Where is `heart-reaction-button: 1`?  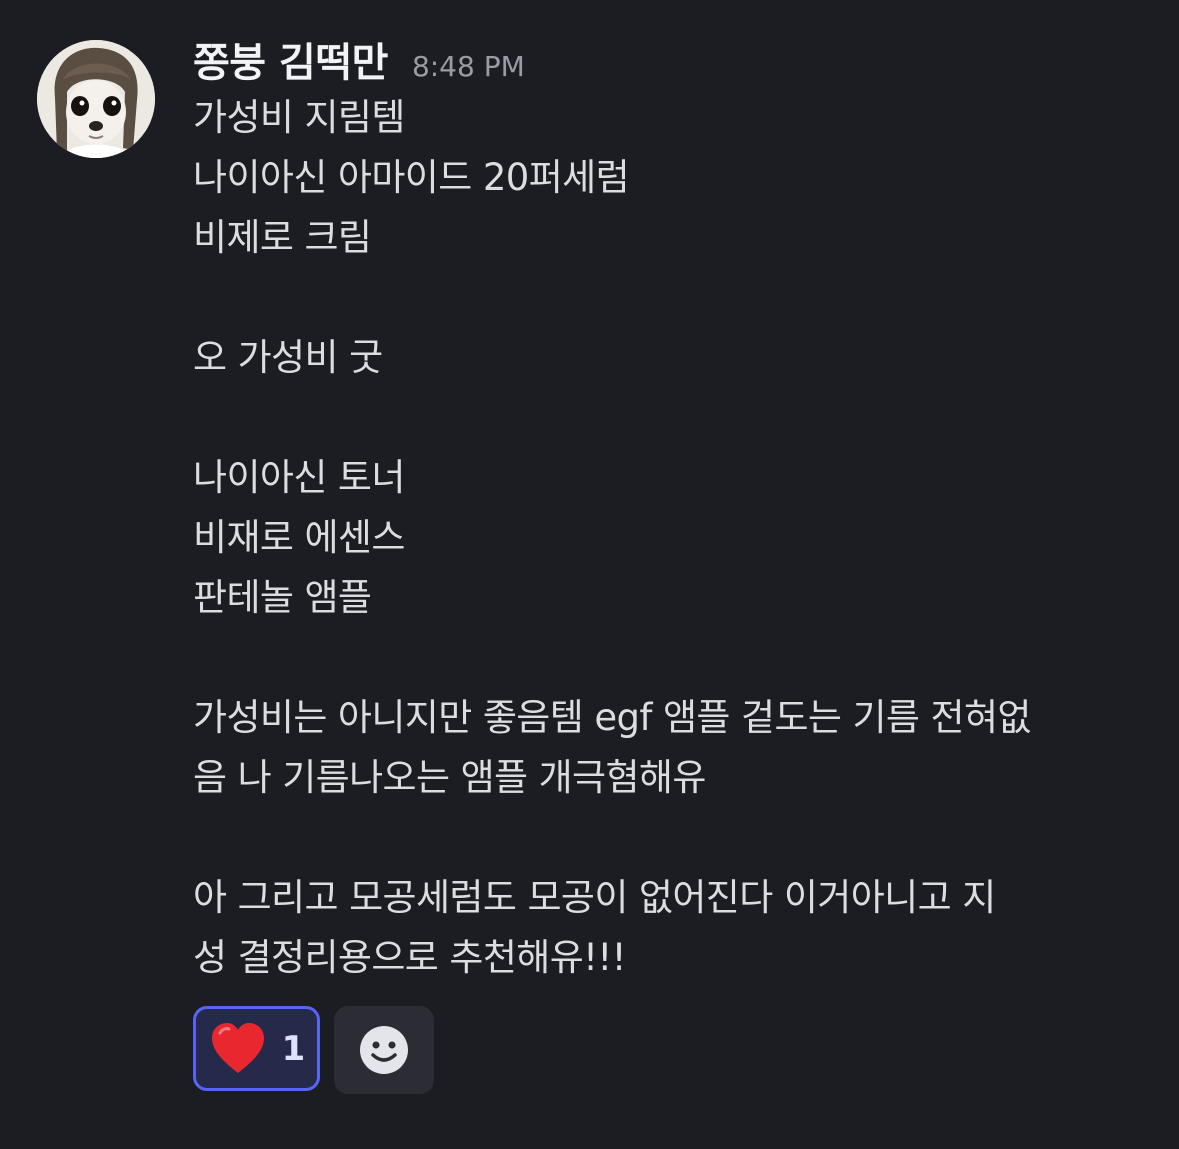 heart-reaction-button: 1 is located at coordinates (256, 1048).